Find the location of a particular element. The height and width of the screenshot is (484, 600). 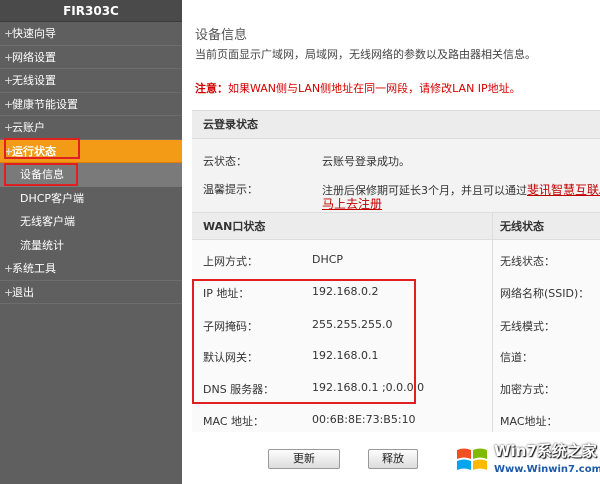

nav-item-network-settings: +网络设置 is located at coordinates (91, 57).